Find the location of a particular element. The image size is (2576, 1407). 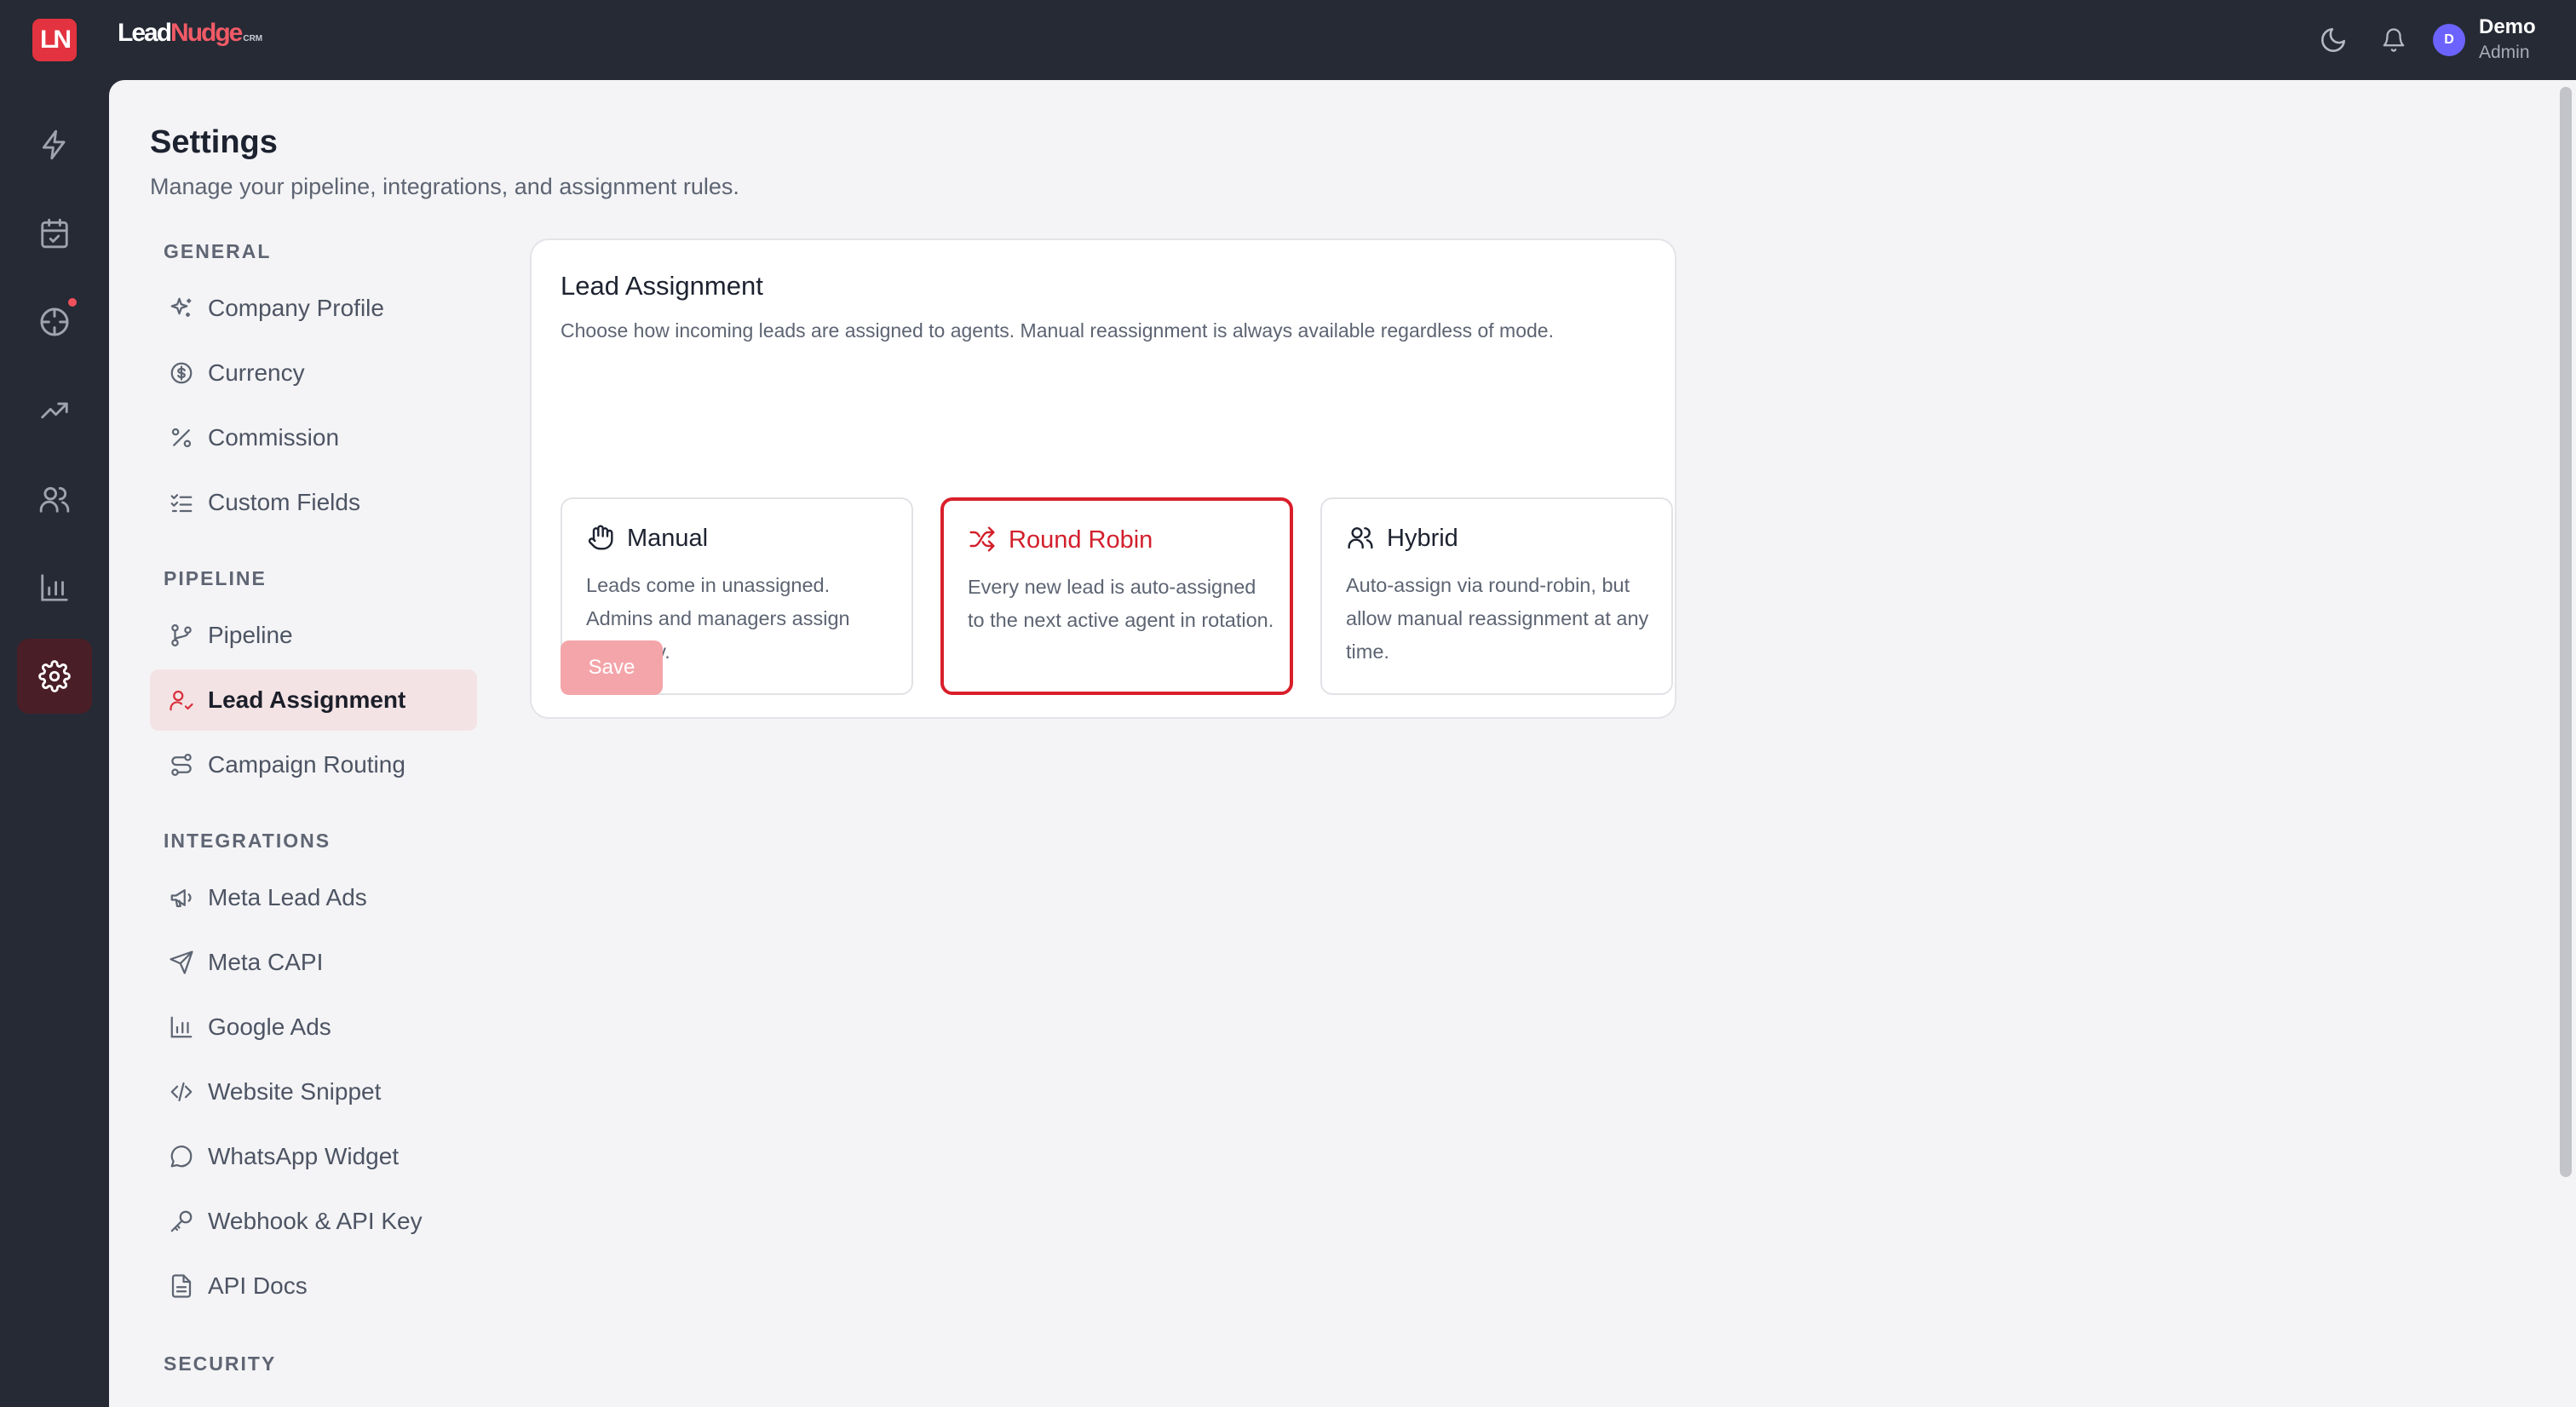

nav-label: Company Profile is located at coordinates (296, 308).